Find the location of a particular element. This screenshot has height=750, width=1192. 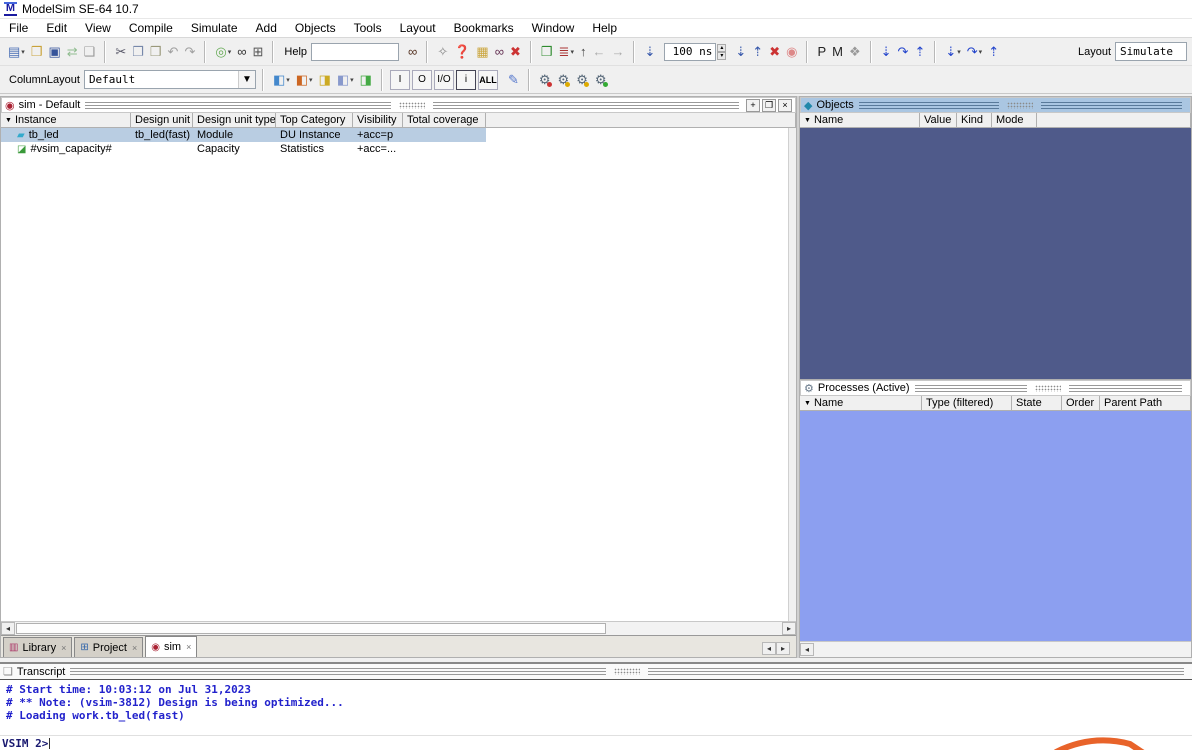

step-over-icon: ↷ is located at coordinates (903, 52).